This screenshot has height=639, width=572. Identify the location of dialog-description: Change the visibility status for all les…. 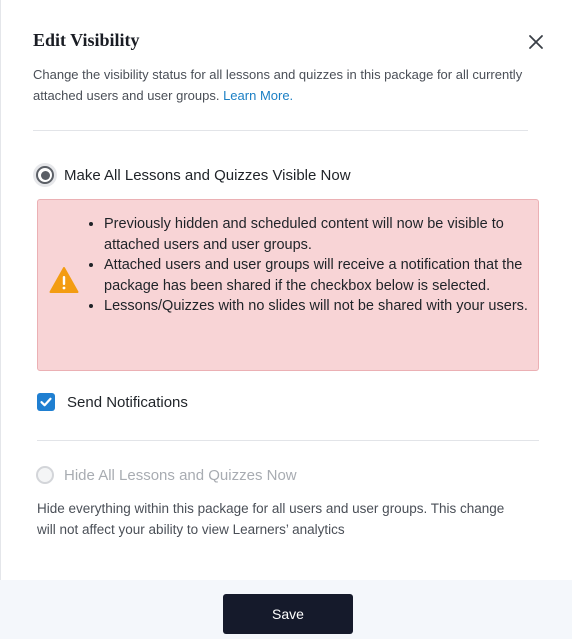
(283, 85).